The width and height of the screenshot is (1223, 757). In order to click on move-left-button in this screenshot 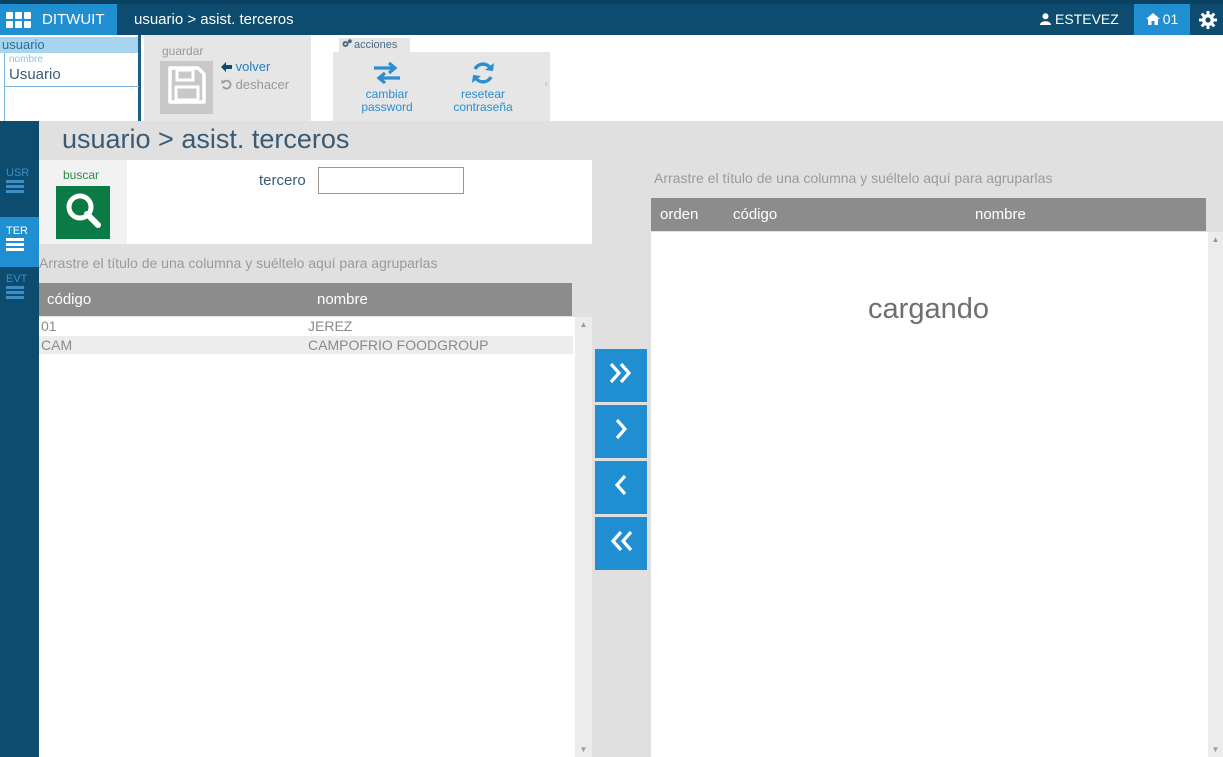, I will do `click(621, 487)`.